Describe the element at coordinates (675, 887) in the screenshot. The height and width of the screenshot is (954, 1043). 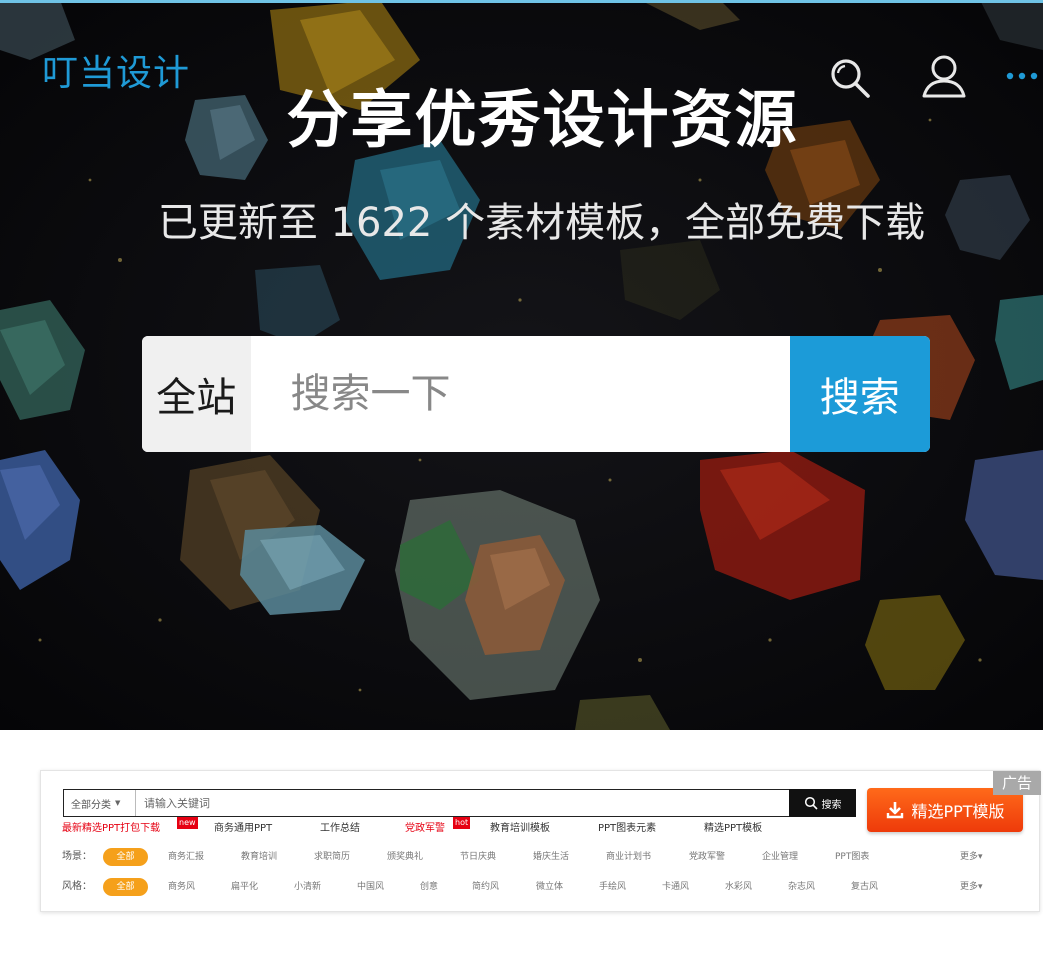
I see `style-option: 卡通风` at that location.